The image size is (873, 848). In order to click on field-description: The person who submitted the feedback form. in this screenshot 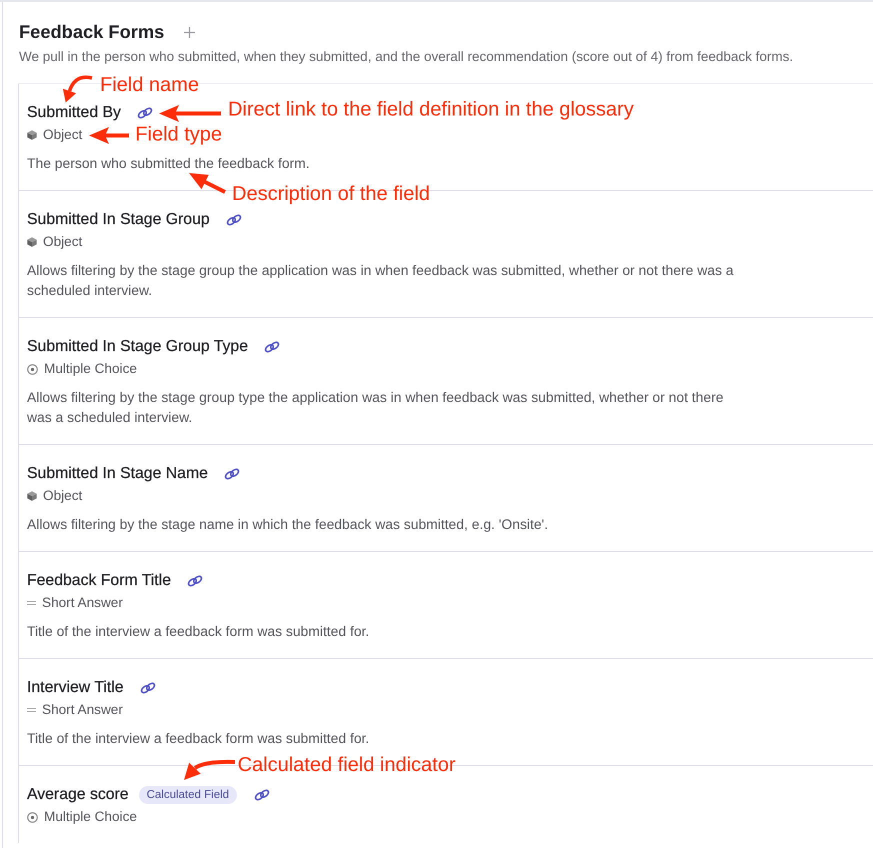, I will do `click(168, 163)`.